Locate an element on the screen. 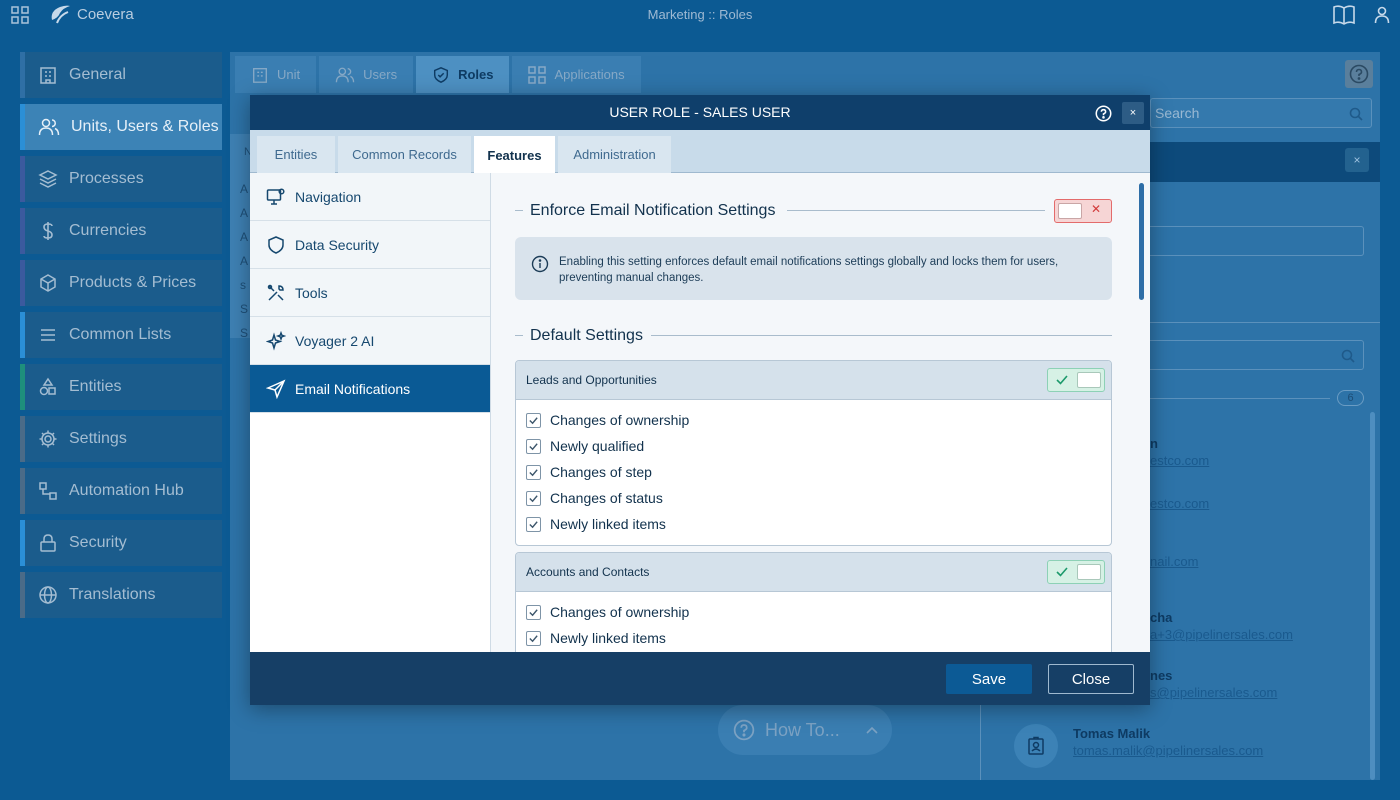 The height and width of the screenshot is (800, 1400). close-icon: × is located at coordinates (1357, 160).